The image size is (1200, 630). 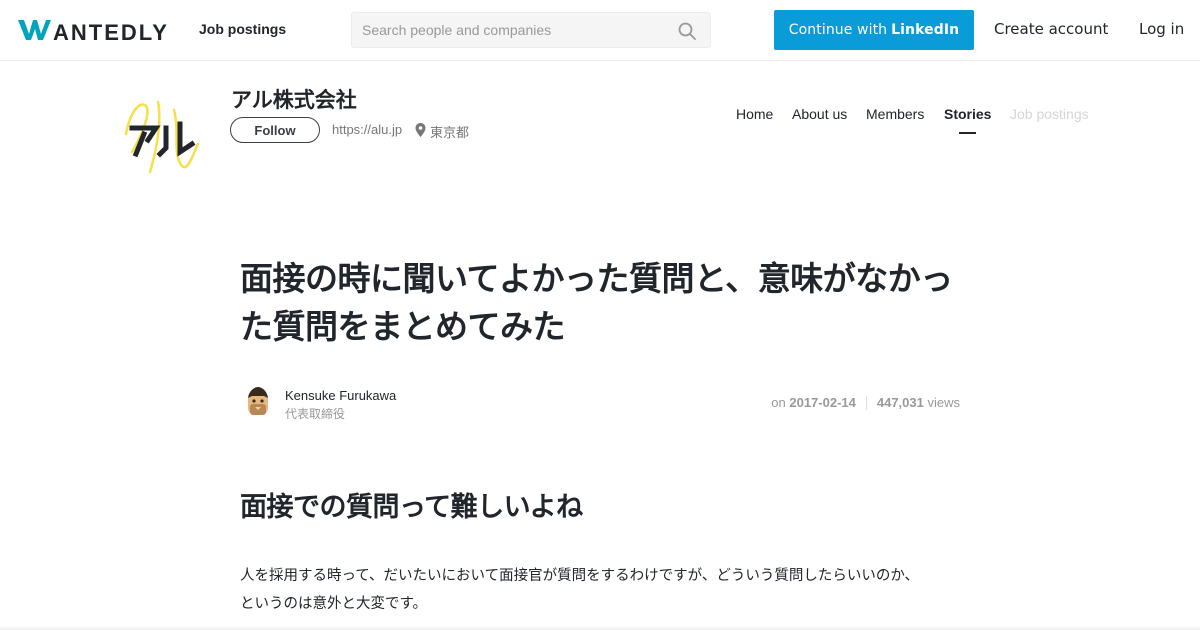 I want to click on author-role: 代表取締役, so click(x=315, y=414).